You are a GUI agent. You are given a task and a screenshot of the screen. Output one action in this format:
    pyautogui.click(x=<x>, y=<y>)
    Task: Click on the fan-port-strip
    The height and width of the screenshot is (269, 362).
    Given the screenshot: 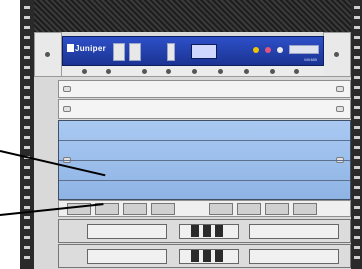 What is the action you would take?
    pyautogui.click(x=193, y=71)
    